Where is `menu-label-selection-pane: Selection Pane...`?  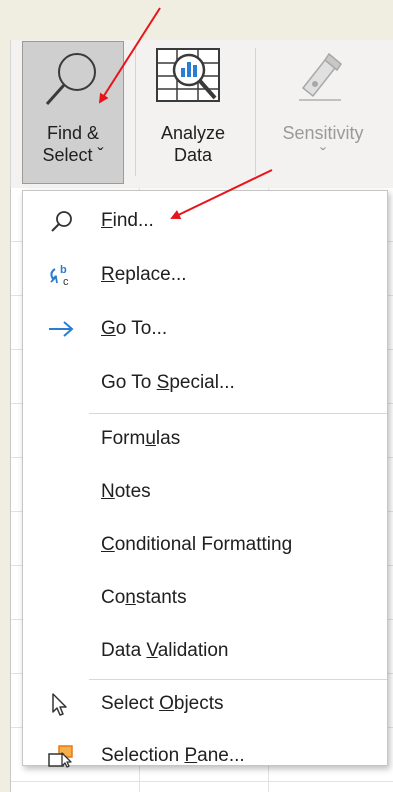 menu-label-selection-pane: Selection Pane... is located at coordinates (173, 755).